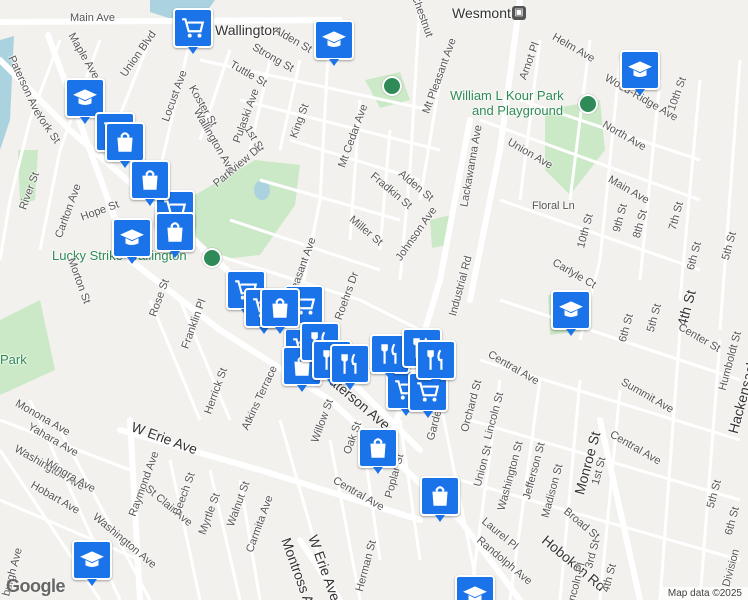  Describe the element at coordinates (193, 31) in the screenshot. I see `grocery-cart-pin-icon` at that location.